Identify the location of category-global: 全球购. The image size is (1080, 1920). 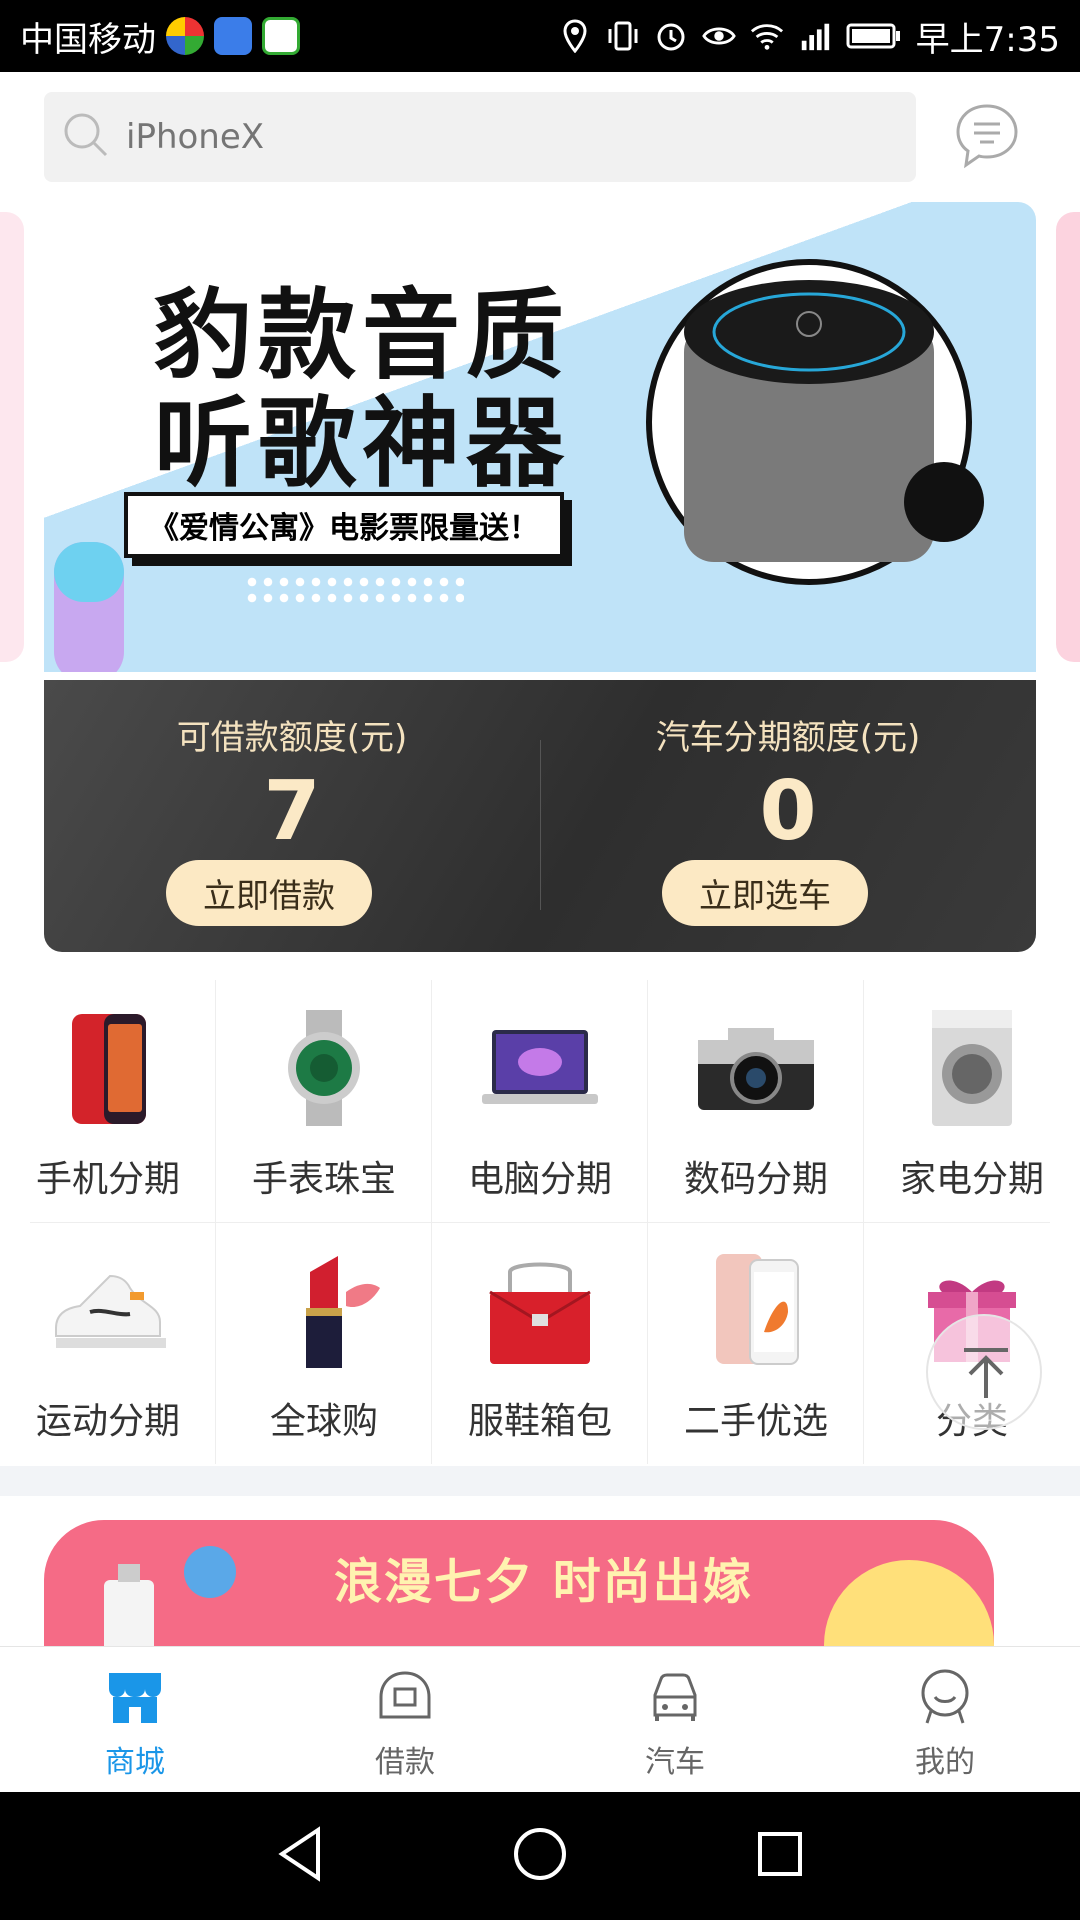
(324, 1343).